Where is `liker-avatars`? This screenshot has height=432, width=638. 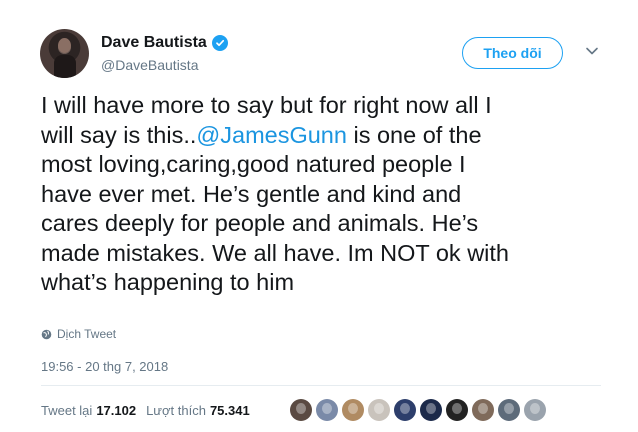 liker-avatars is located at coordinates (420, 410).